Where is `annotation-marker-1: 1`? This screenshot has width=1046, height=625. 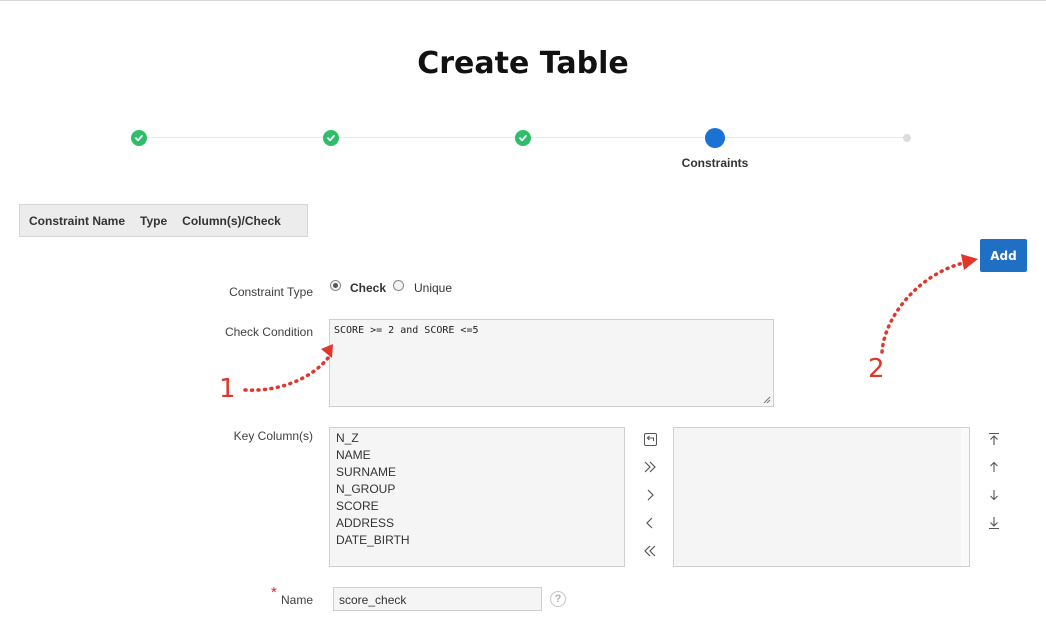 annotation-marker-1: 1 is located at coordinates (227, 389).